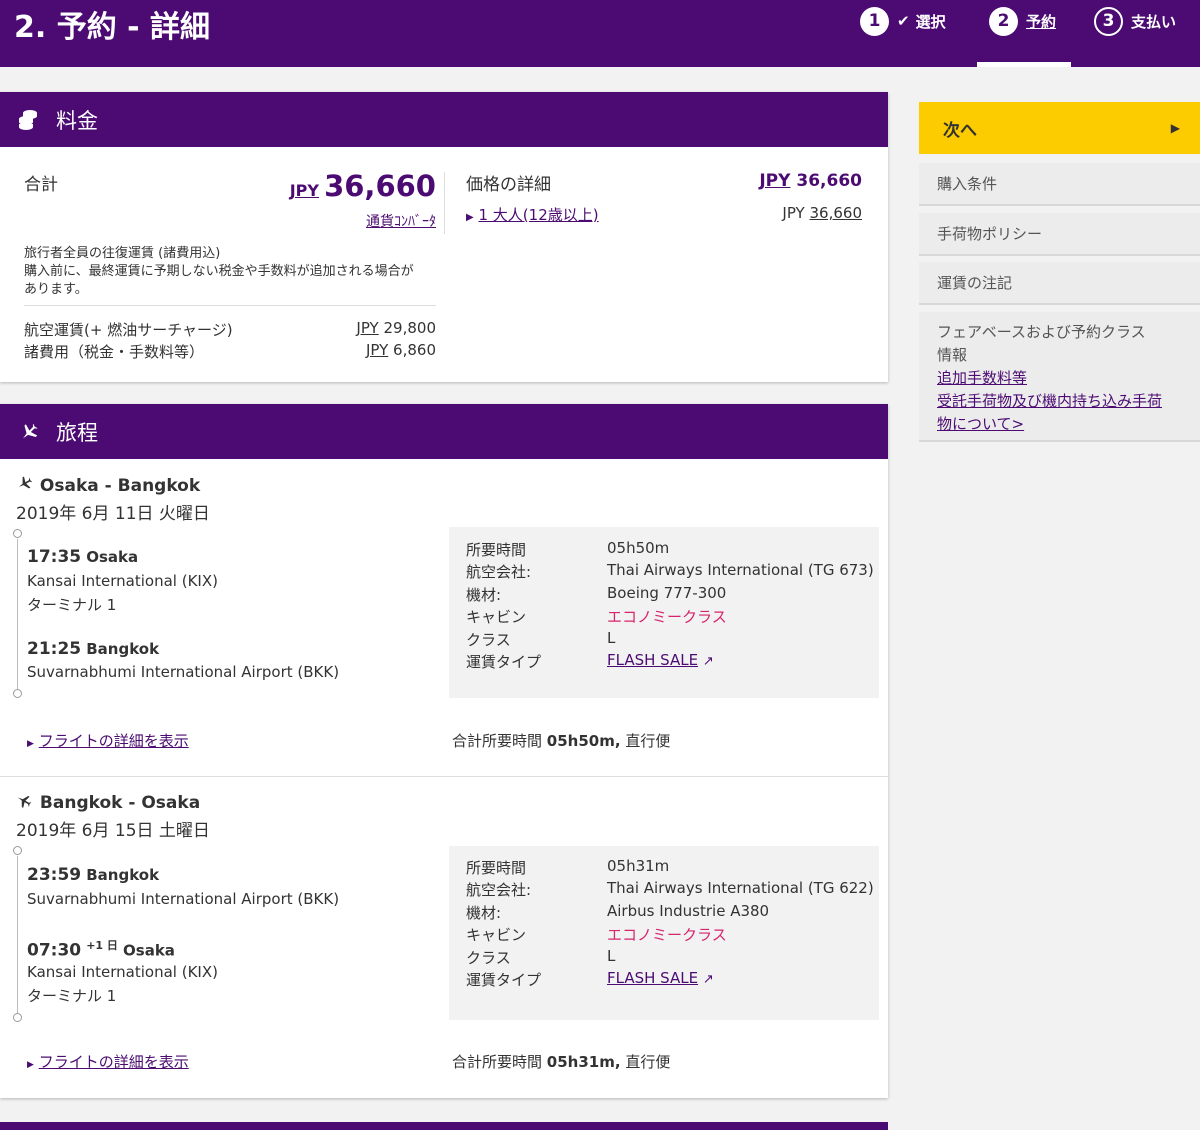  What do you see at coordinates (667, 935) in the screenshot?
I see `cabin-value: エコノミークラス` at bounding box center [667, 935].